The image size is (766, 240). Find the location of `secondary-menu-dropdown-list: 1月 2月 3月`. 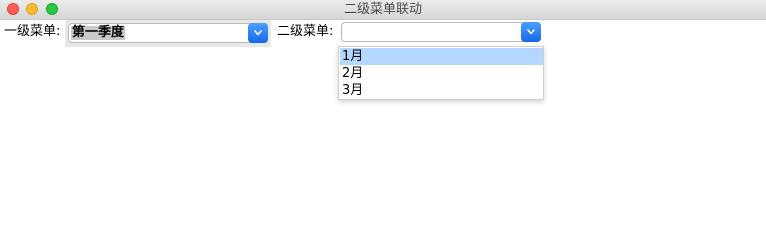

secondary-menu-dropdown-list: 1月 2月 3月 is located at coordinates (441, 73).